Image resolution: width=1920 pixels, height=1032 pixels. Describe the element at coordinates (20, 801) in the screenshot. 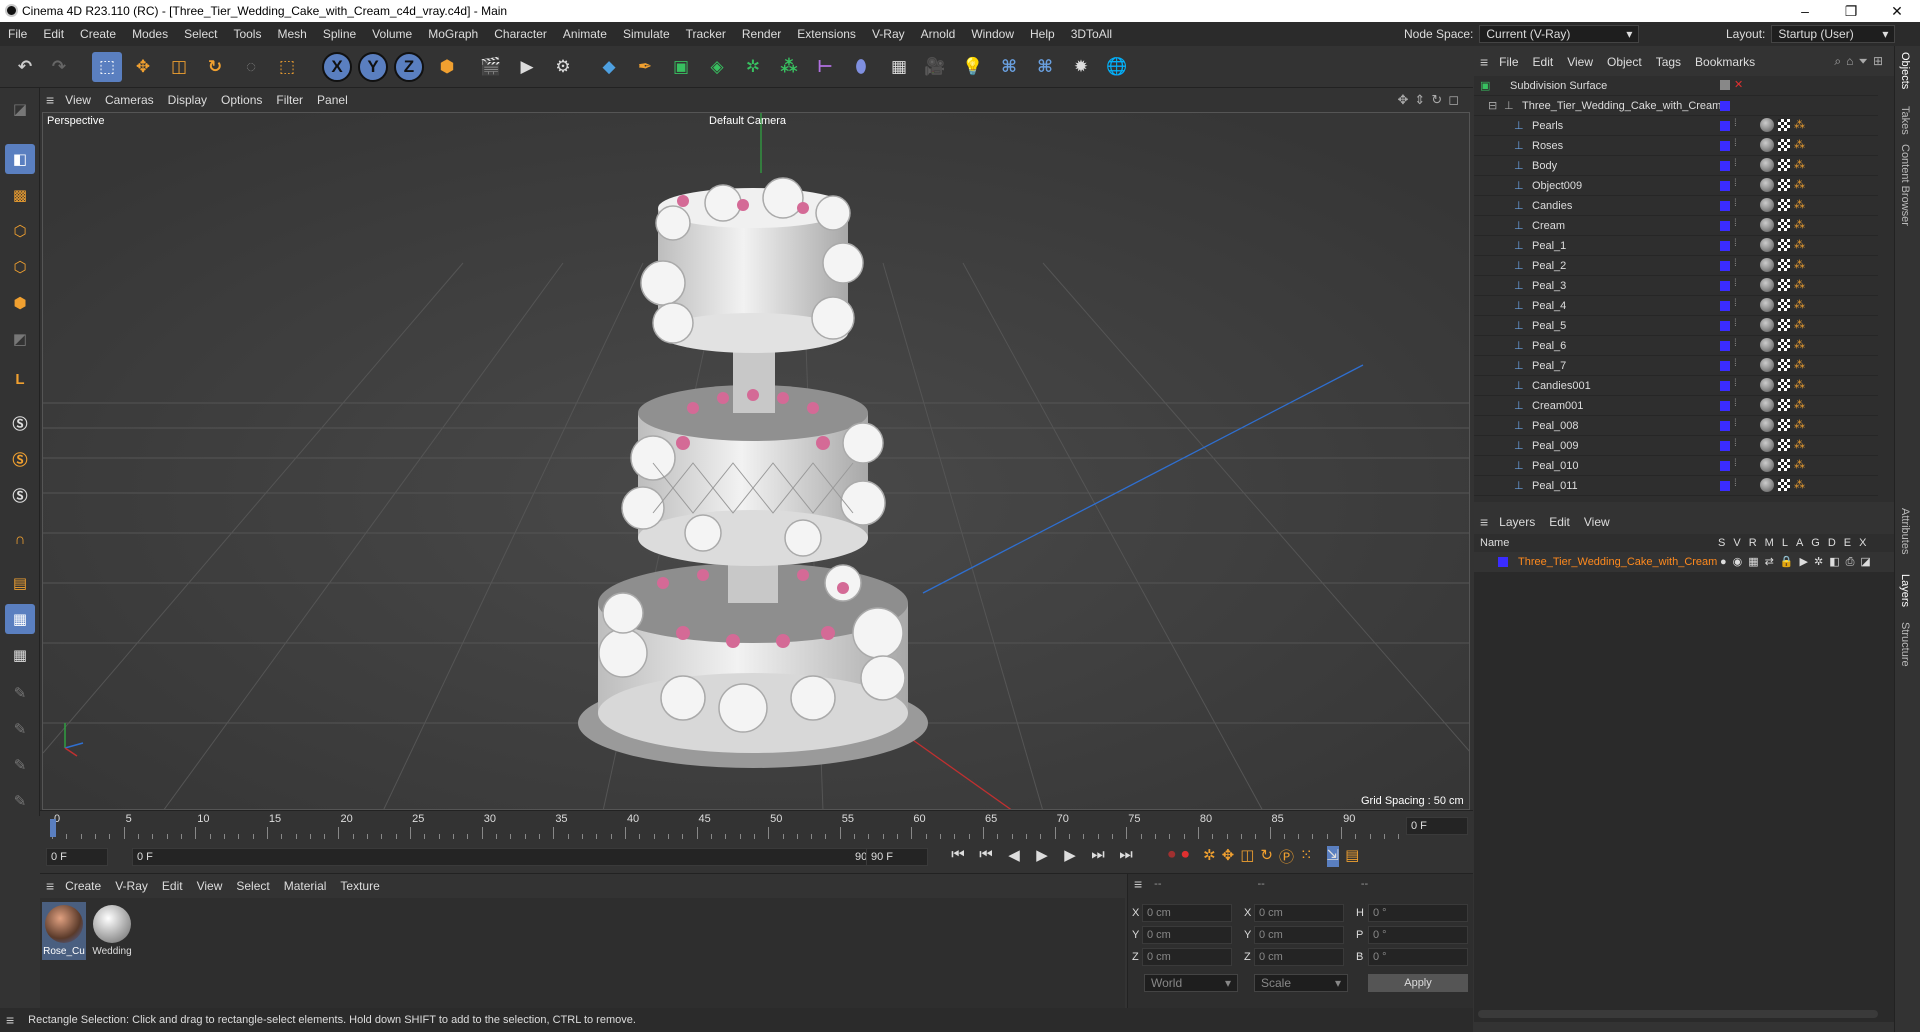

I see `weight-button: ✎` at that location.